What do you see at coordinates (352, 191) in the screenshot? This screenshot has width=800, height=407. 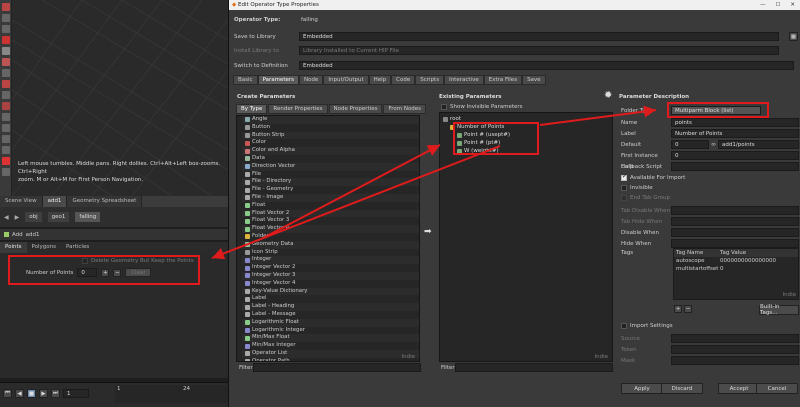 I see `arrow-folder-to-tree` at bounding box center [352, 191].